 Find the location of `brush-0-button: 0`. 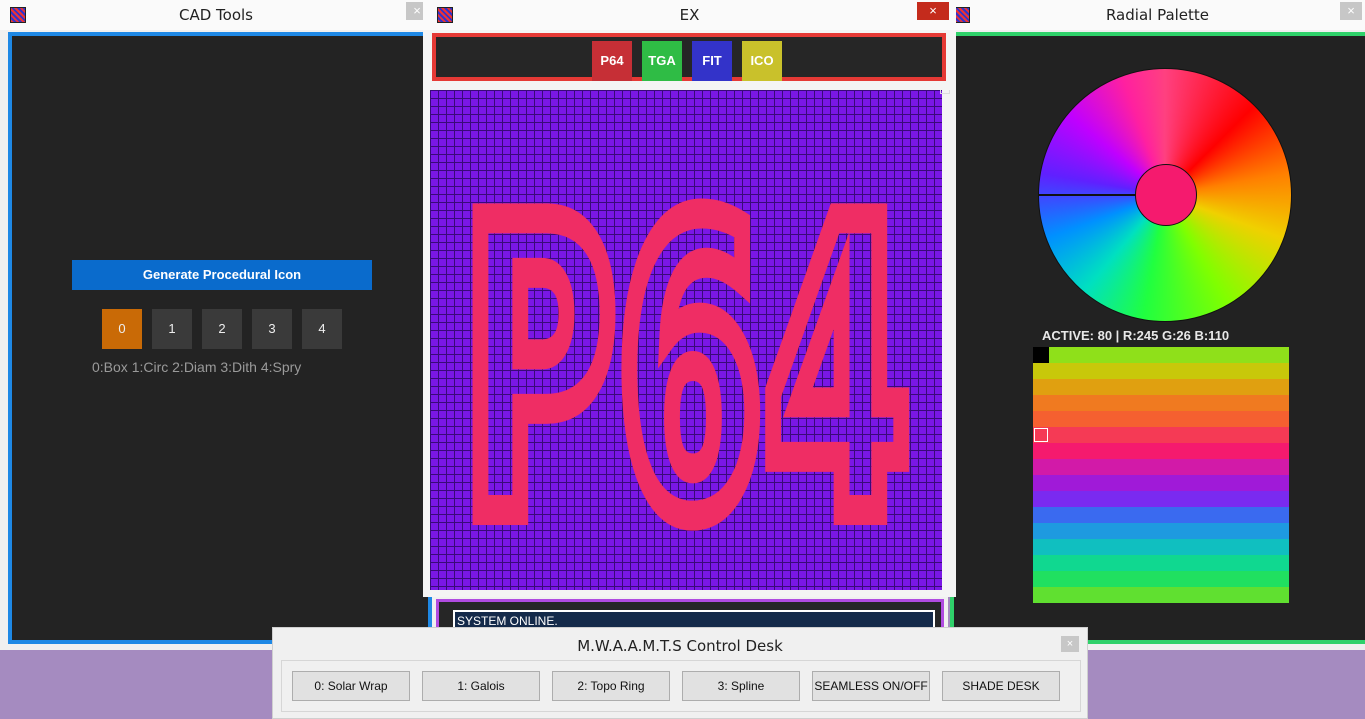

brush-0-button: 0 is located at coordinates (122, 329).